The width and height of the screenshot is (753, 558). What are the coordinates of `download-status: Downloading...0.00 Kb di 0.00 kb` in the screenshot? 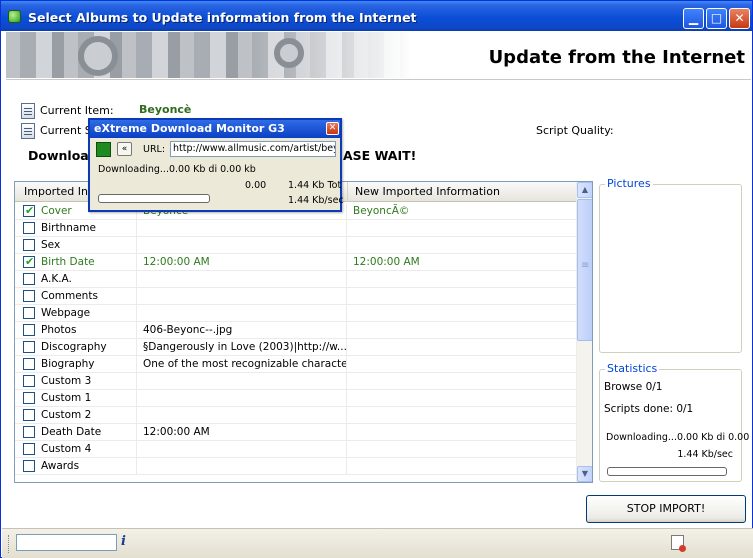 It's located at (177, 169).